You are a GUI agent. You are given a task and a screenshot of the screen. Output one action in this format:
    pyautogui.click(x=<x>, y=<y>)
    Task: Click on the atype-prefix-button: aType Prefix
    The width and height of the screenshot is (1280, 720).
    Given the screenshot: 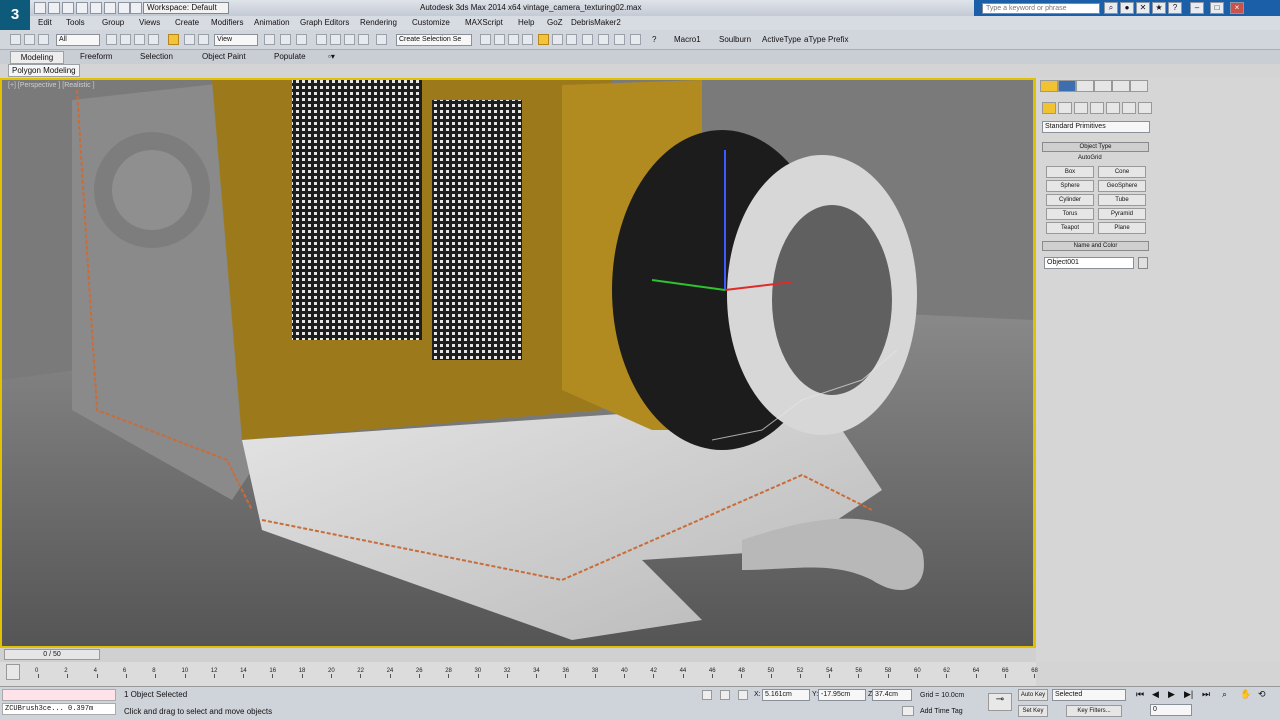 What is the action you would take?
    pyautogui.click(x=826, y=40)
    